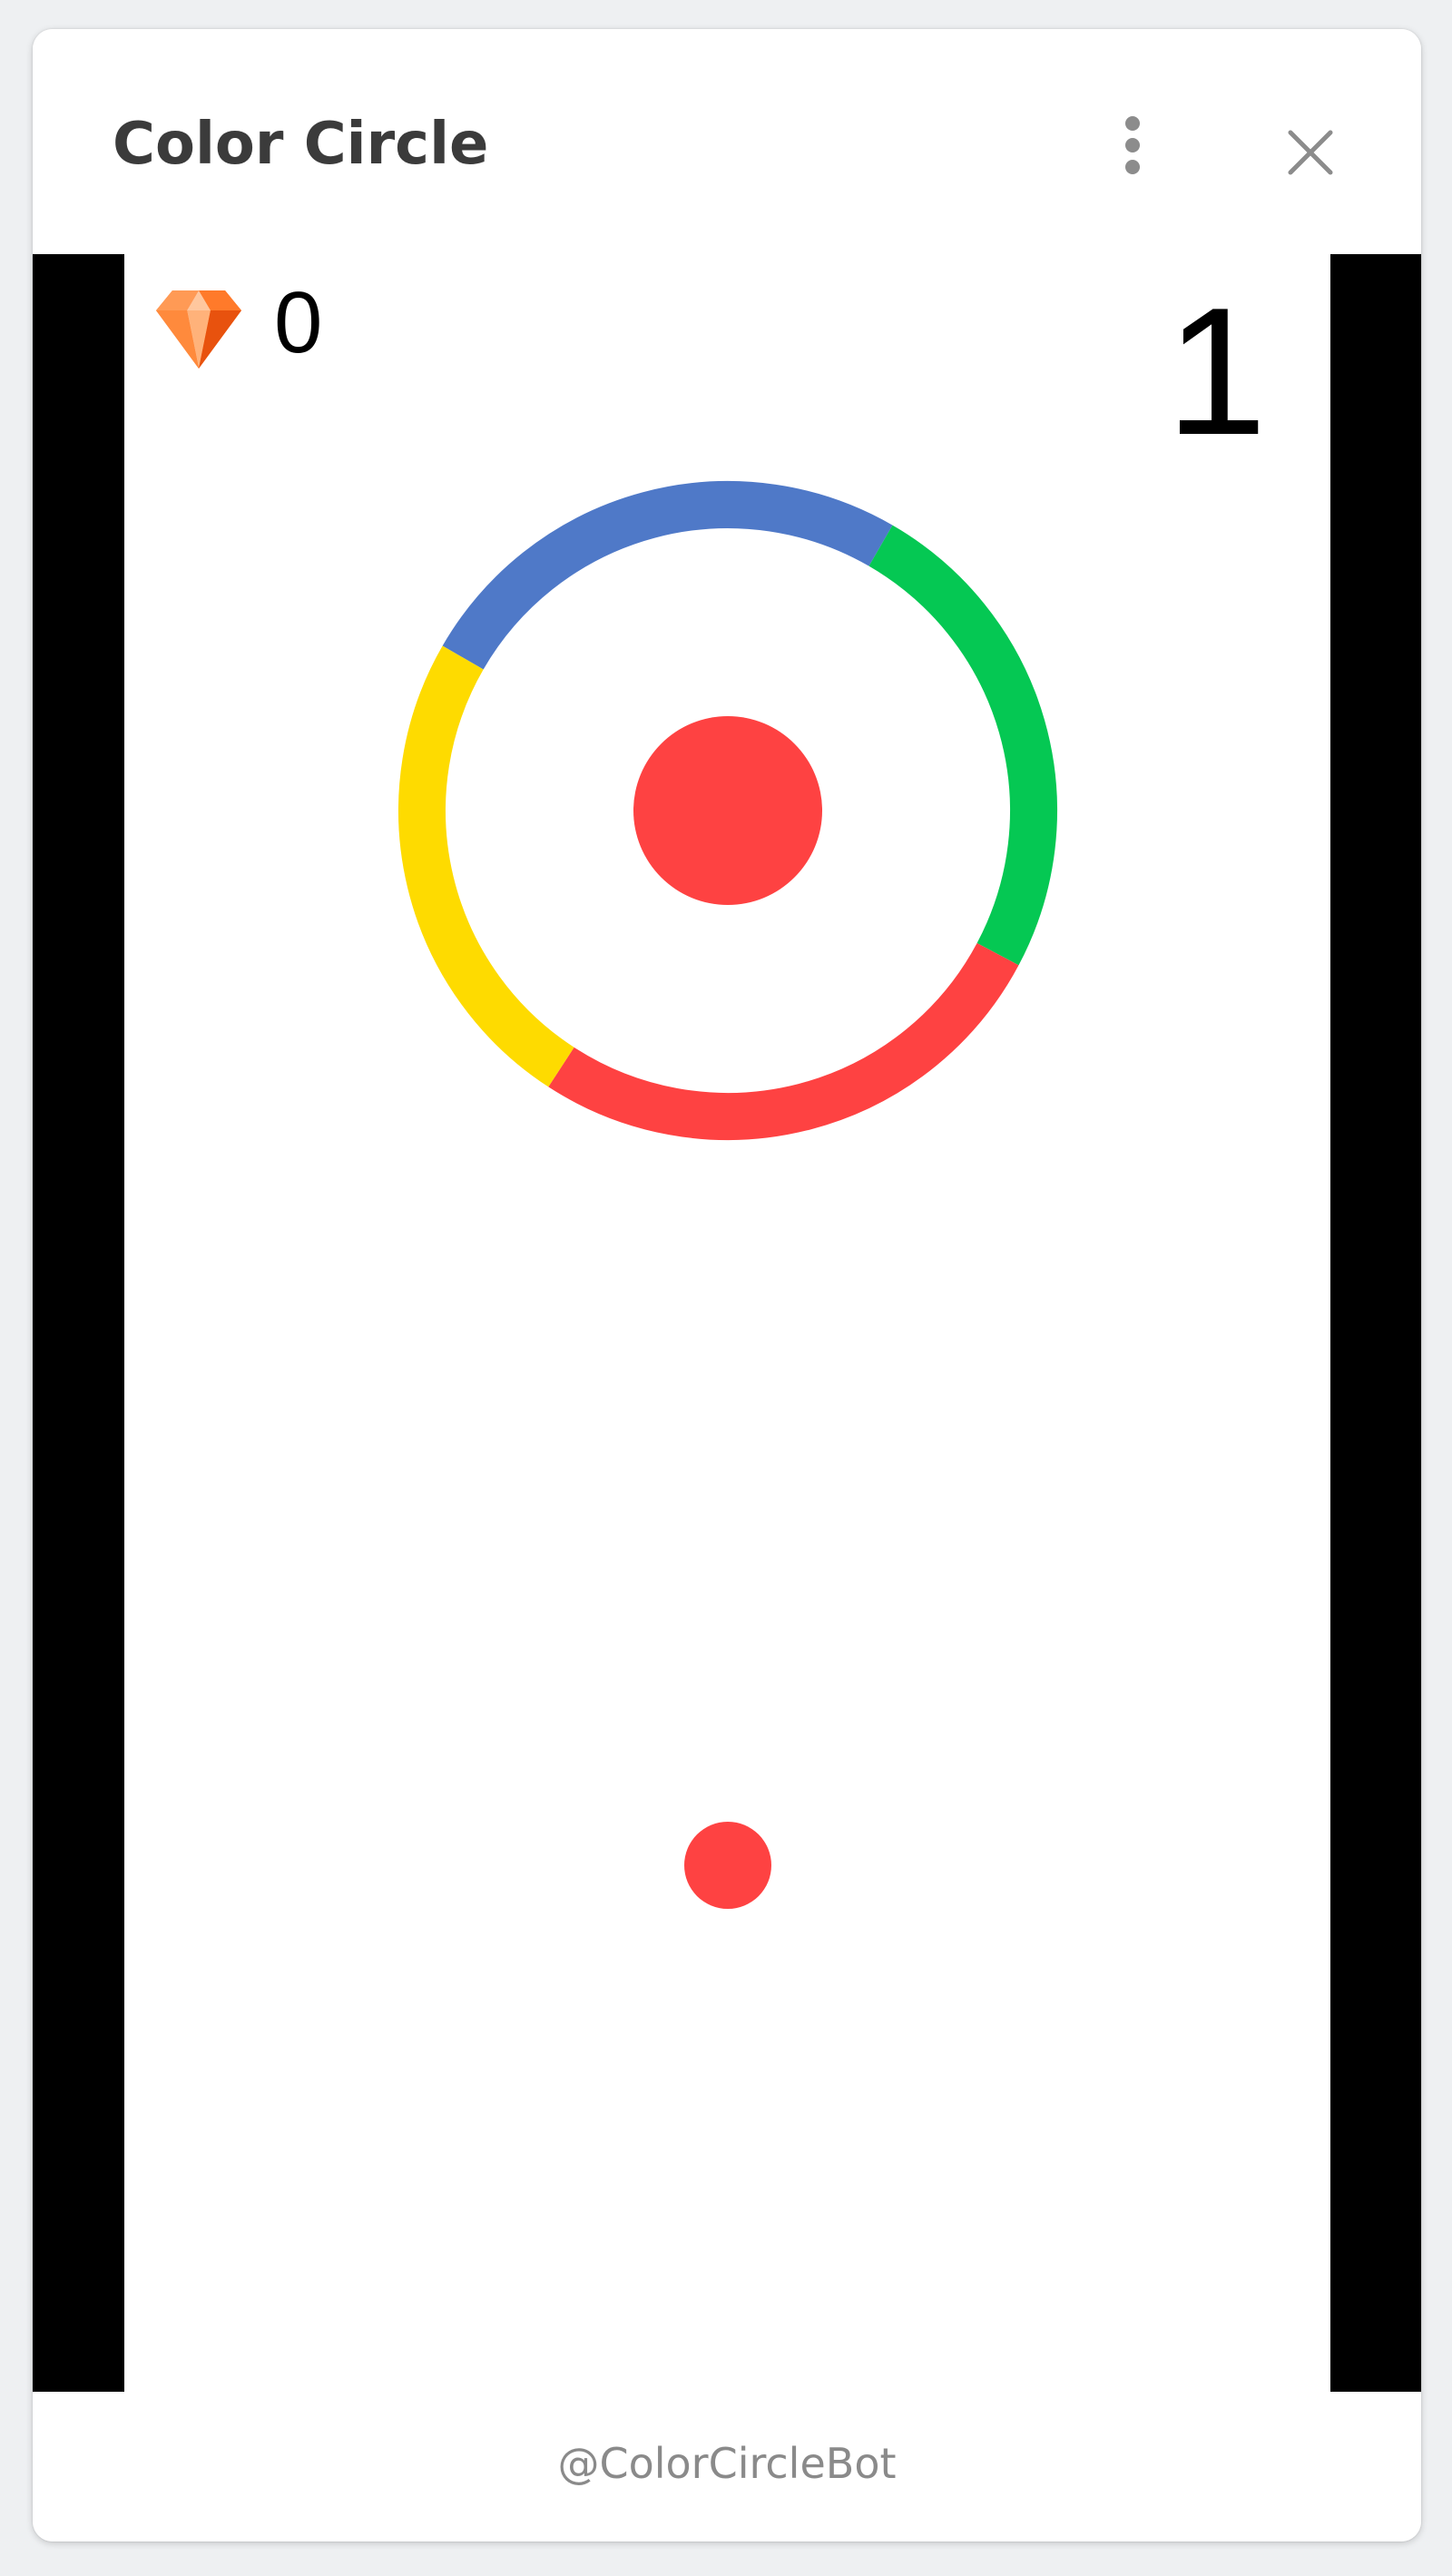 The width and height of the screenshot is (1452, 2576). Describe the element at coordinates (1216, 371) in the screenshot. I see `score: 1` at that location.